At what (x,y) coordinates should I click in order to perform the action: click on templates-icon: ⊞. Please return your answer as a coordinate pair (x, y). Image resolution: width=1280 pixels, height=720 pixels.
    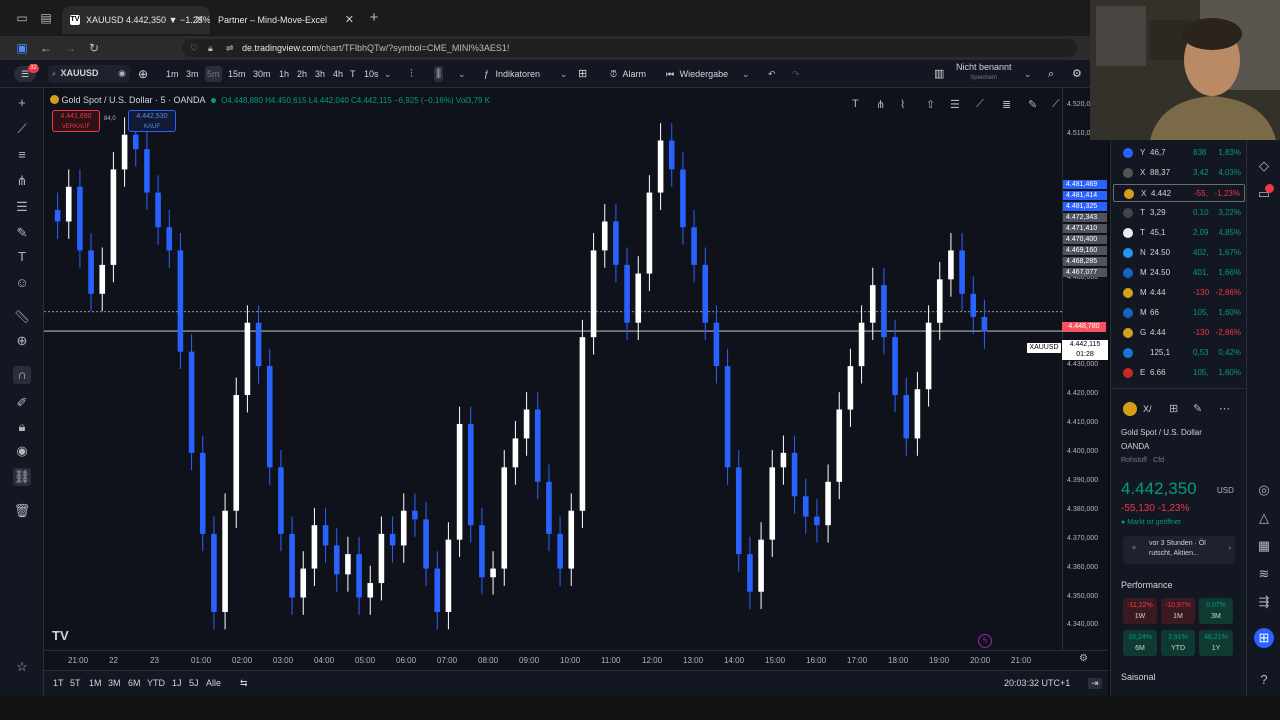
    Looking at the image, I should click on (582, 74).